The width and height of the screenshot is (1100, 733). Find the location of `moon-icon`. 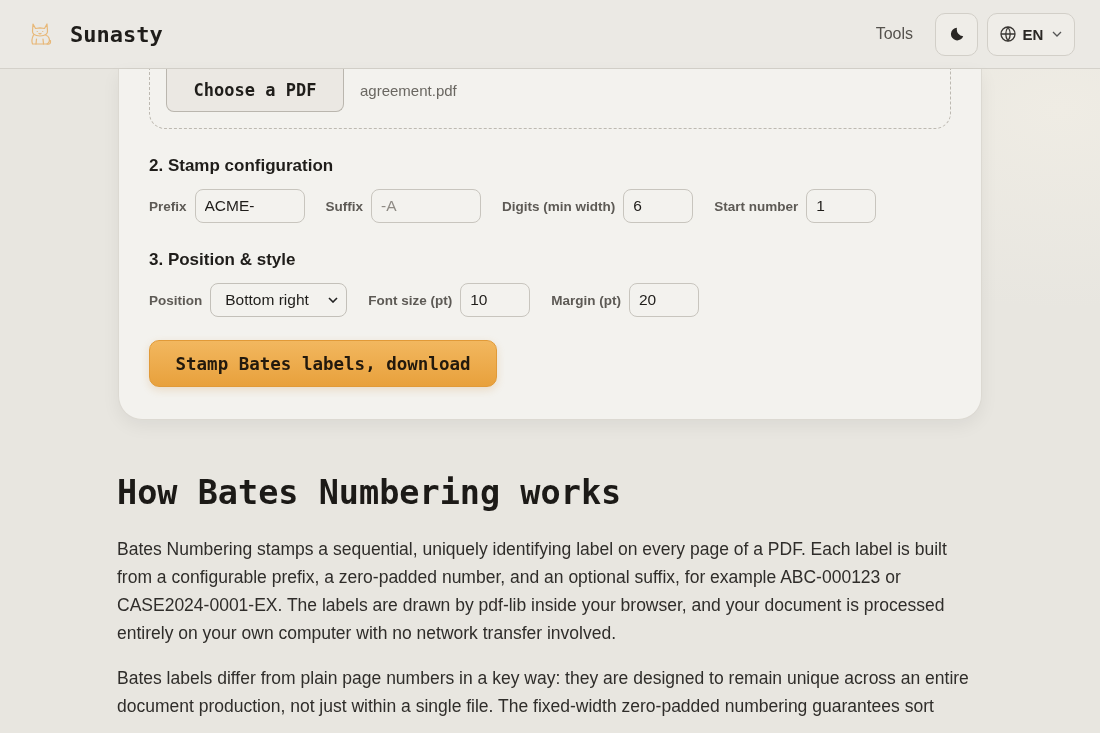

moon-icon is located at coordinates (956, 34).